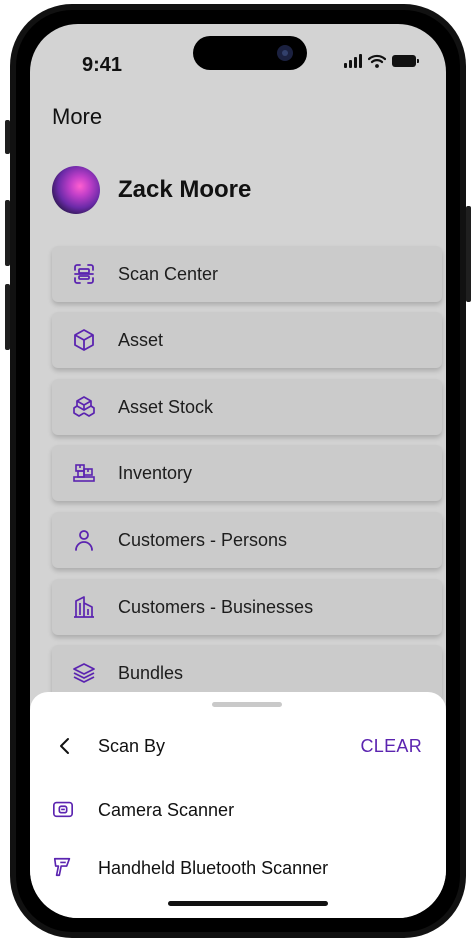  What do you see at coordinates (285, 53) in the screenshot?
I see `front-camera-icon` at bounding box center [285, 53].